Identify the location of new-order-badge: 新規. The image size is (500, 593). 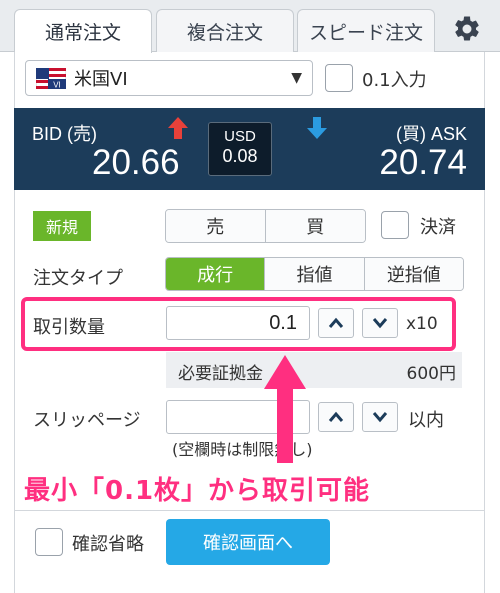
(62, 226).